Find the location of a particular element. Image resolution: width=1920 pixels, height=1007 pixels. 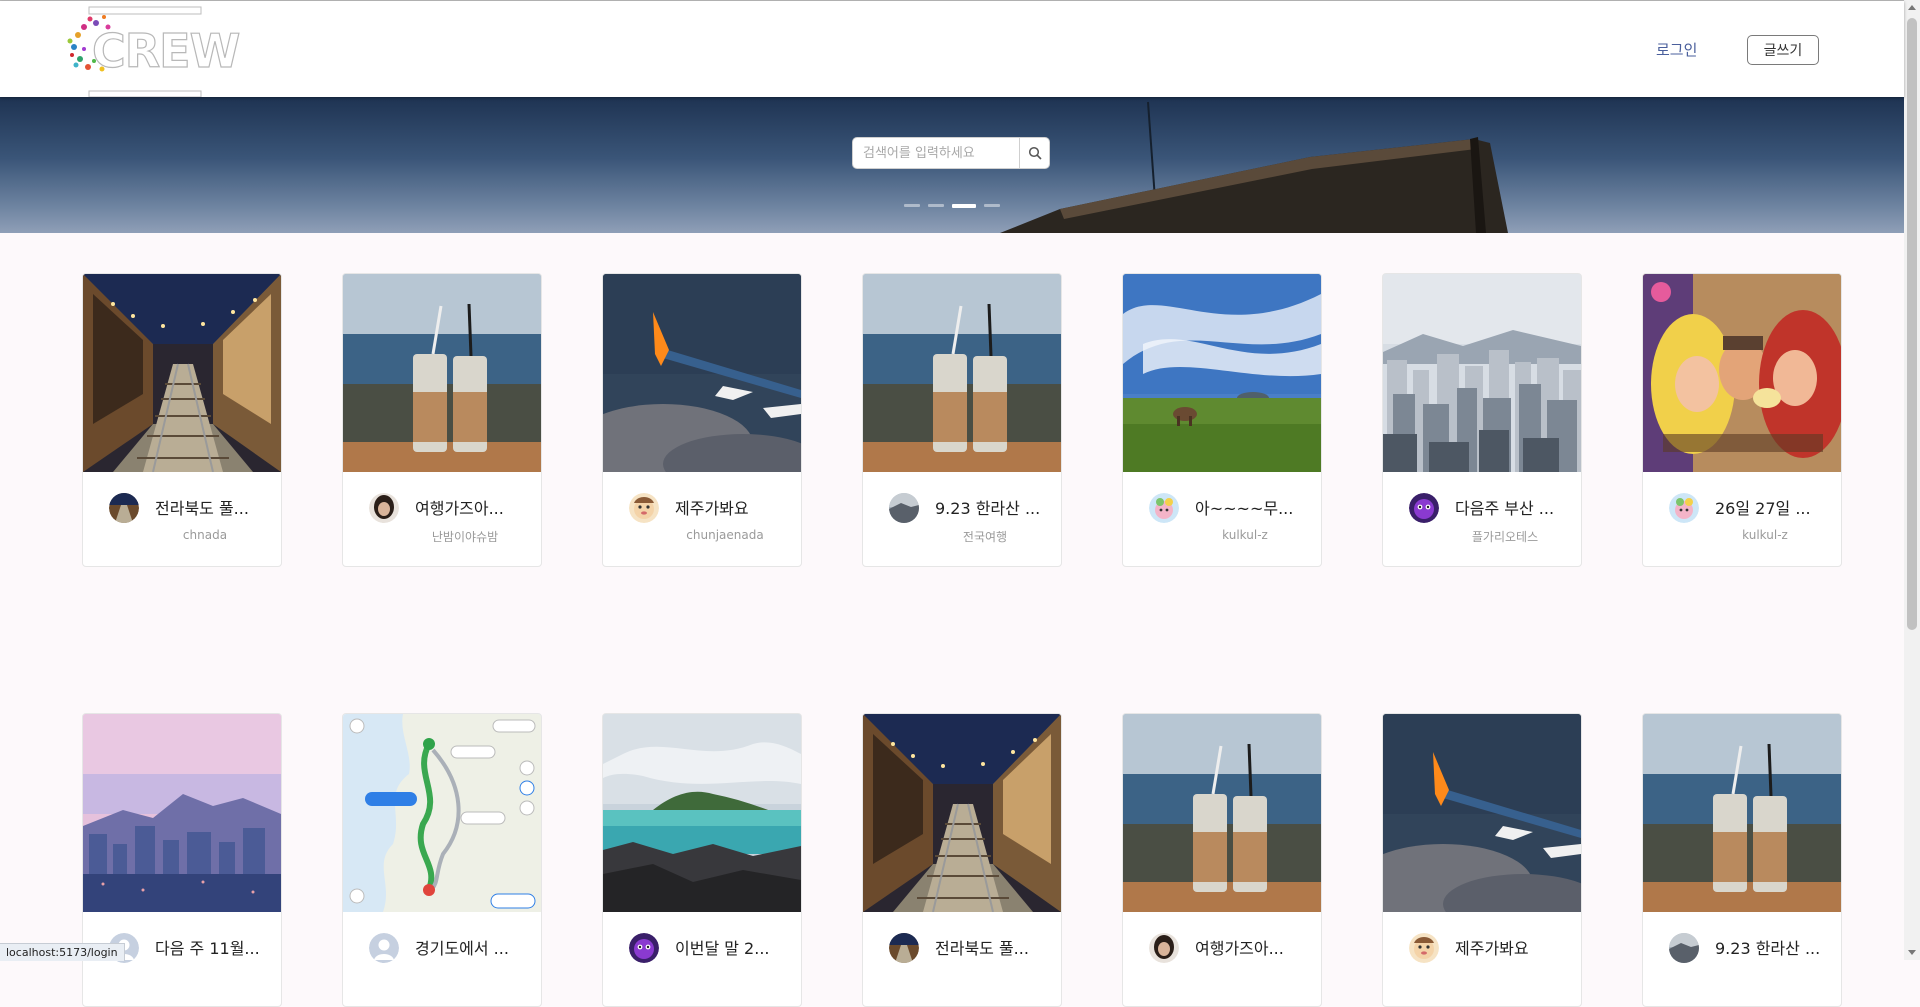

post-thumbnail-costume-people is located at coordinates (1742, 373).